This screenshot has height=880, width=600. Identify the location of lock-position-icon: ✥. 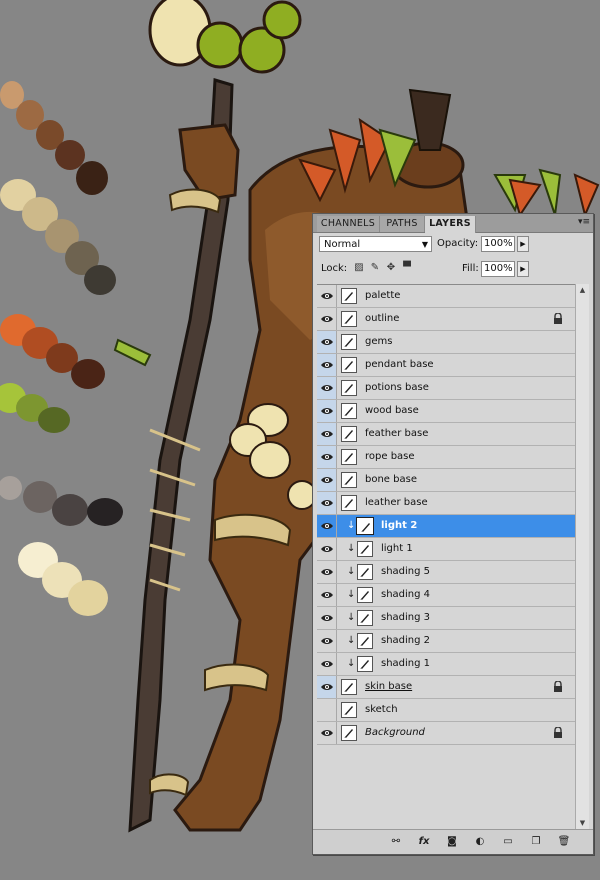
(391, 268).